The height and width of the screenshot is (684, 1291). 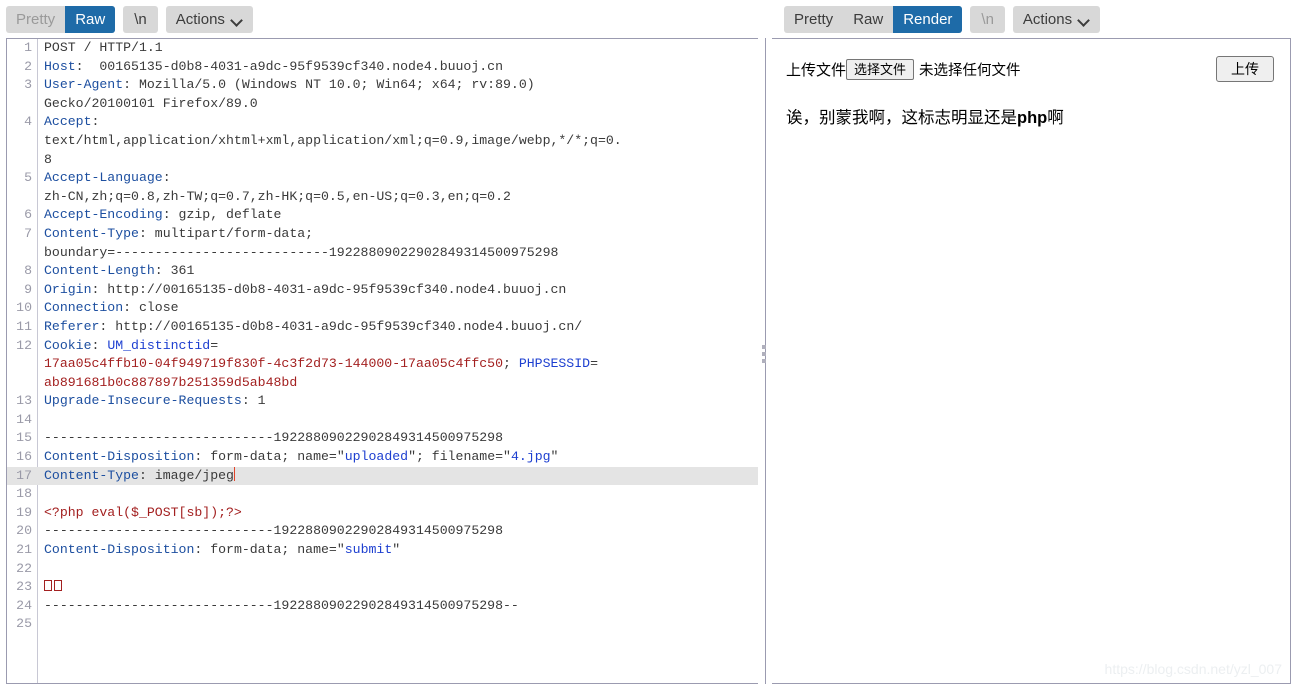 I want to click on line-segment: submit, so click(x=368, y=550).